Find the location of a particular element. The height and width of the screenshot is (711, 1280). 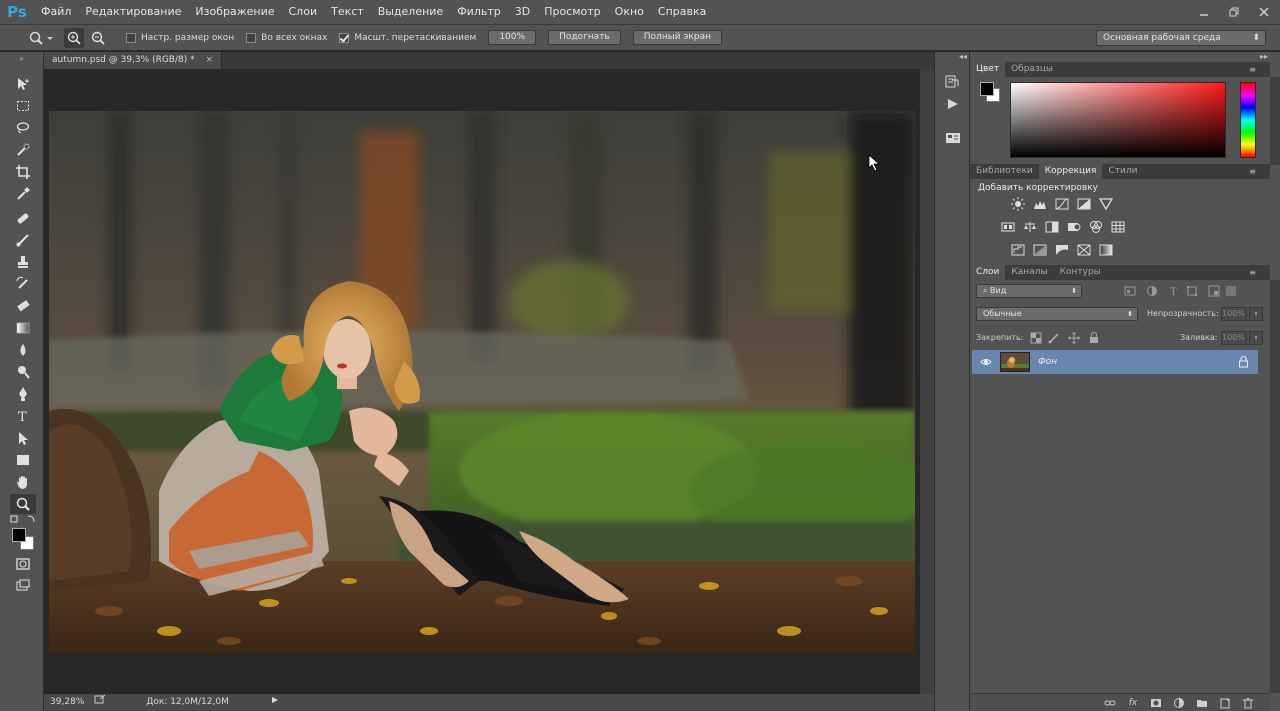

rectangle-tool-icon is located at coordinates (23, 460).